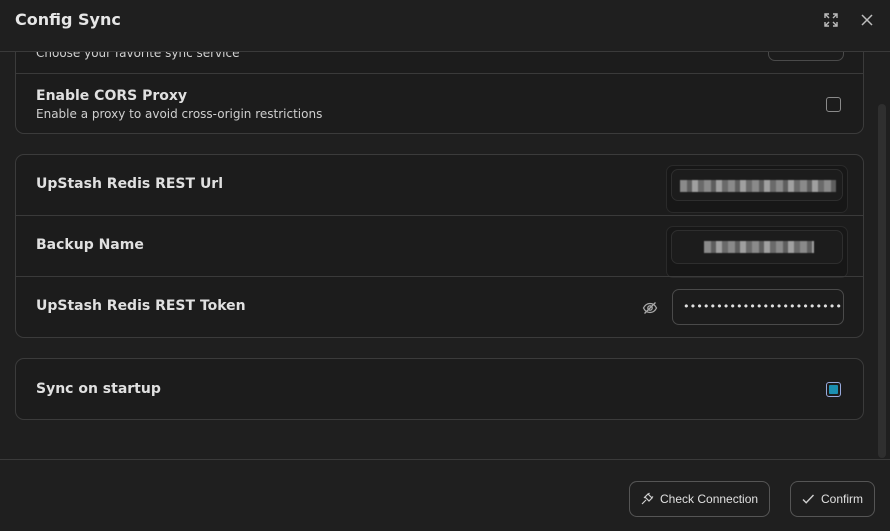  Describe the element at coordinates (833, 104) in the screenshot. I see `cors-proxy-checkbox` at that location.